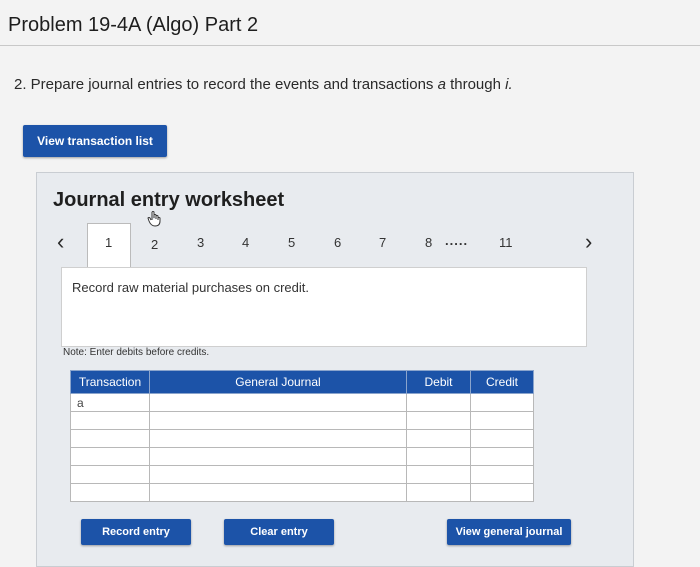  What do you see at coordinates (475, 84) in the screenshot?
I see `instruction-middle: through` at bounding box center [475, 84].